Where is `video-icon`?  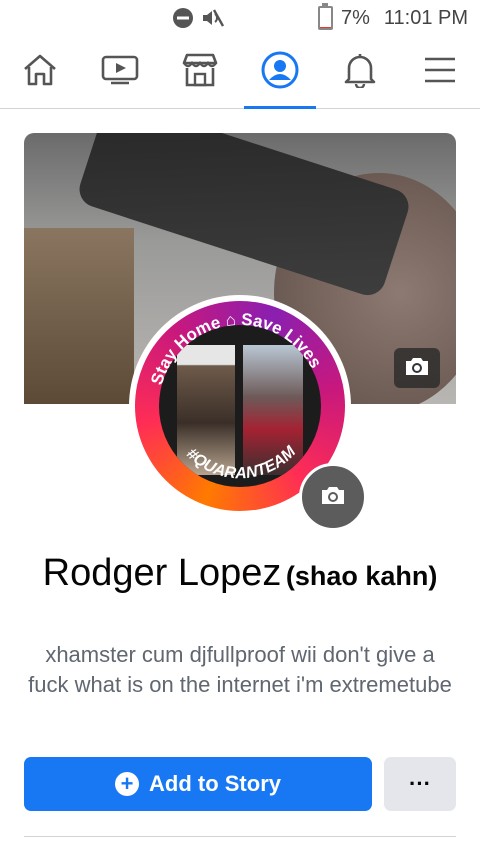
video-icon is located at coordinates (120, 72).